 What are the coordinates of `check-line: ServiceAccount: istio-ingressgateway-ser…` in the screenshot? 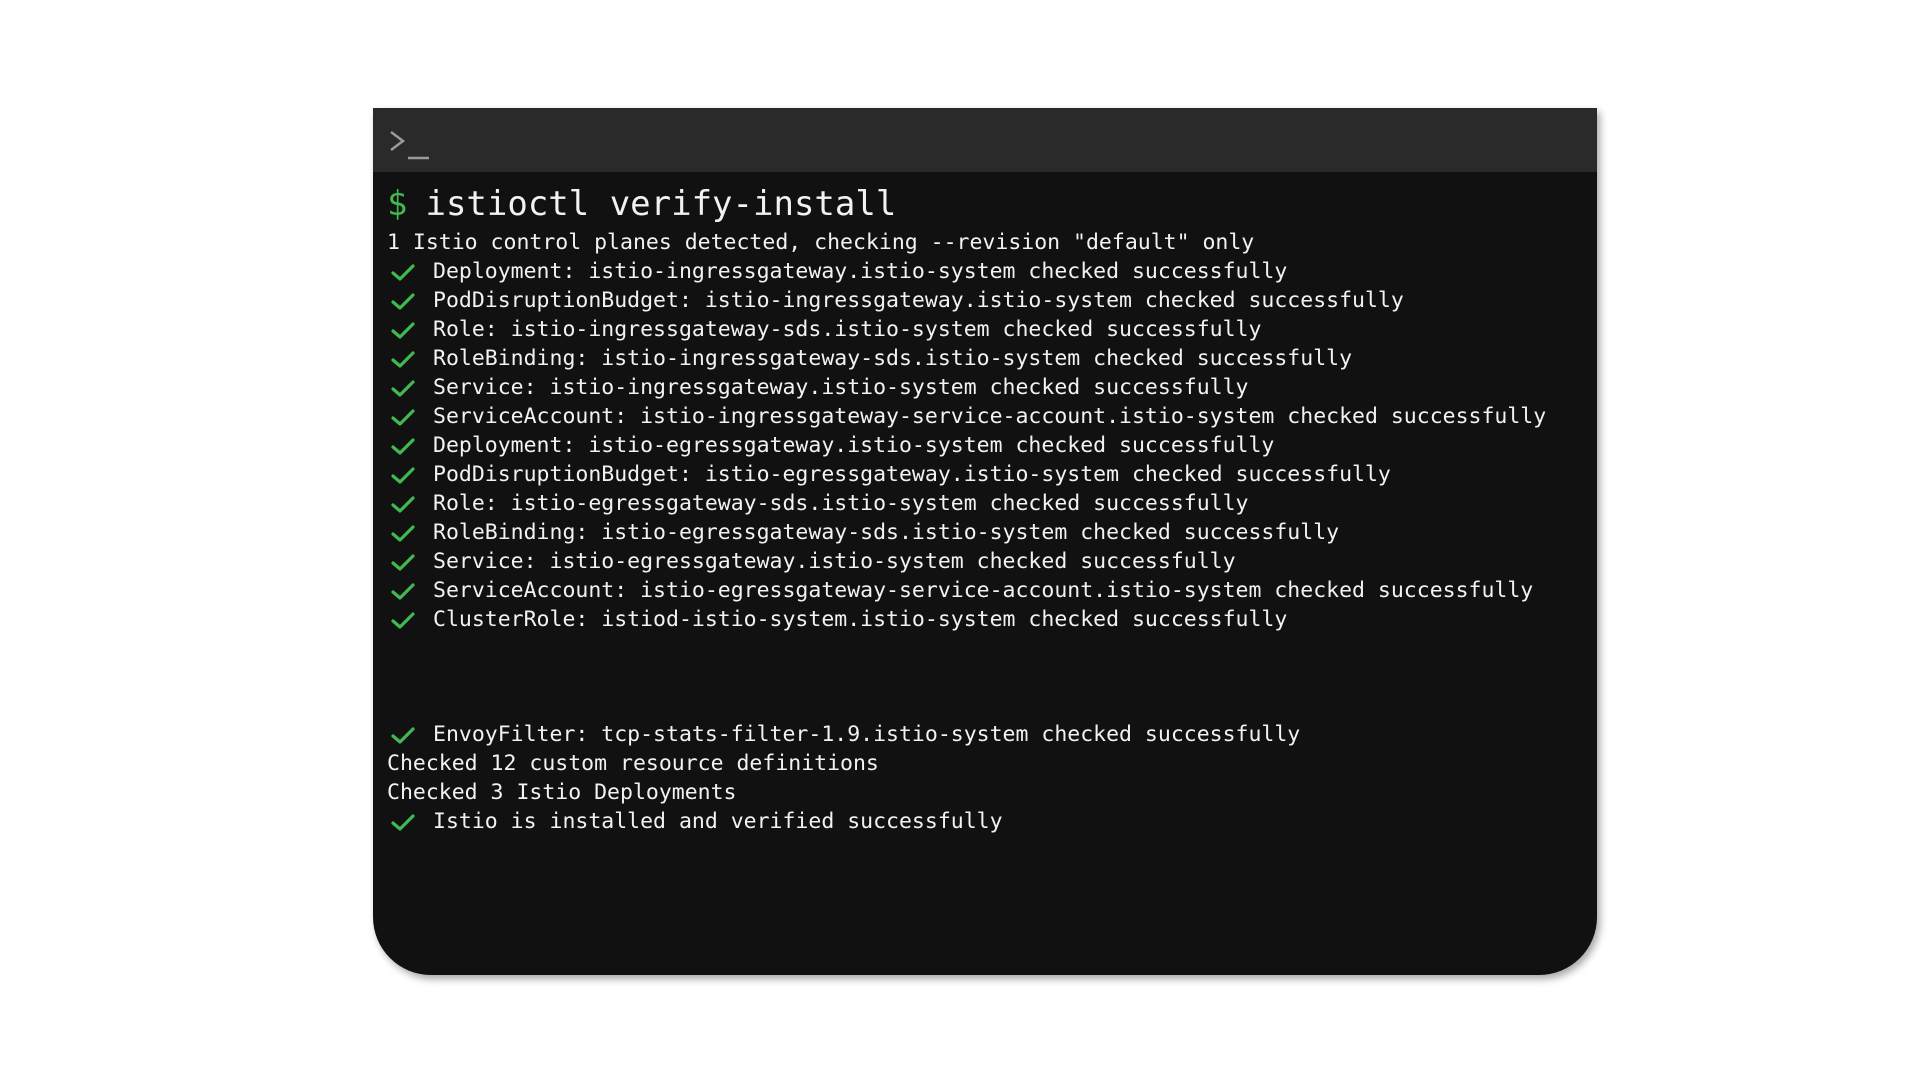 It's located at (987, 416).